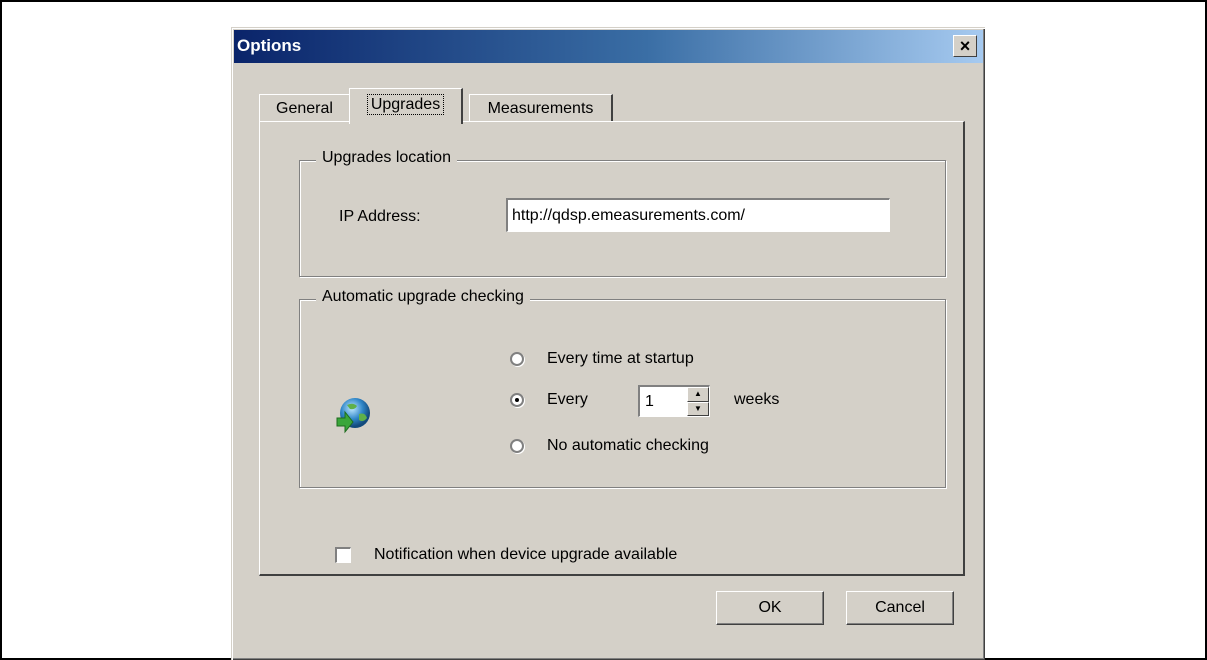  I want to click on tab-general-label: General, so click(304, 108).